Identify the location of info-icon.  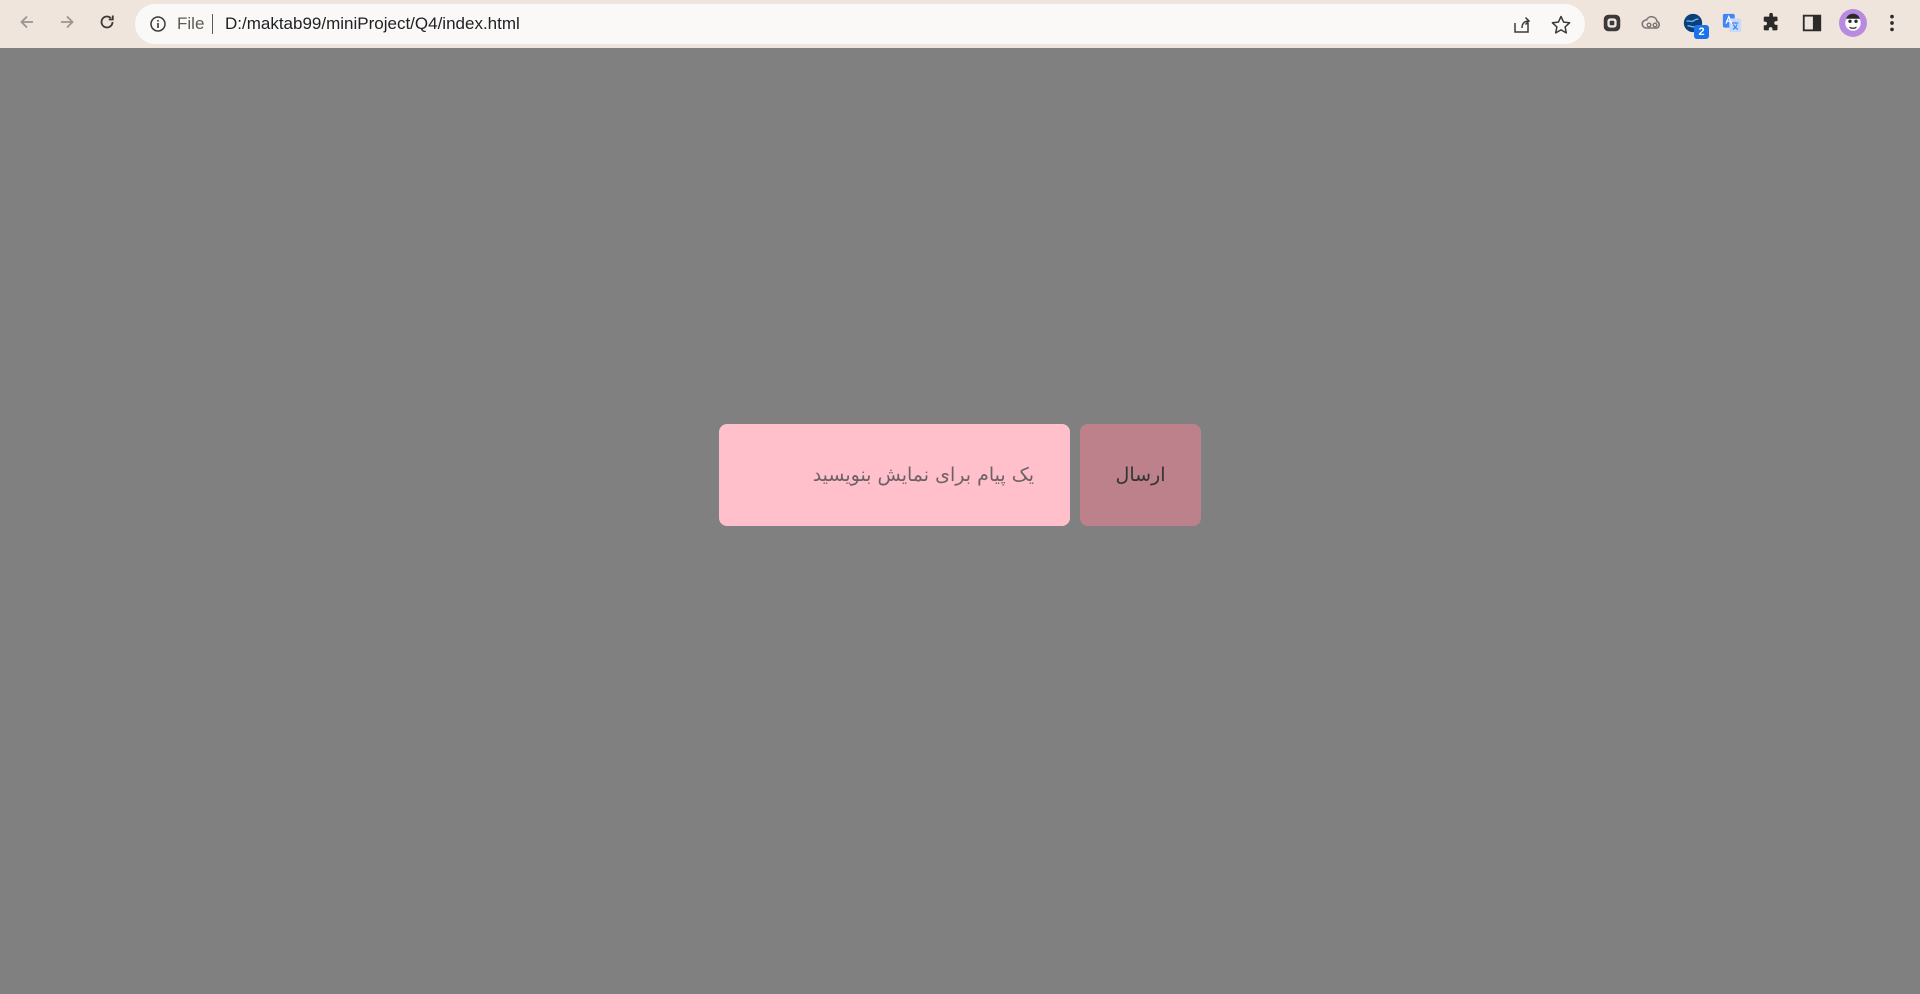
(158, 24).